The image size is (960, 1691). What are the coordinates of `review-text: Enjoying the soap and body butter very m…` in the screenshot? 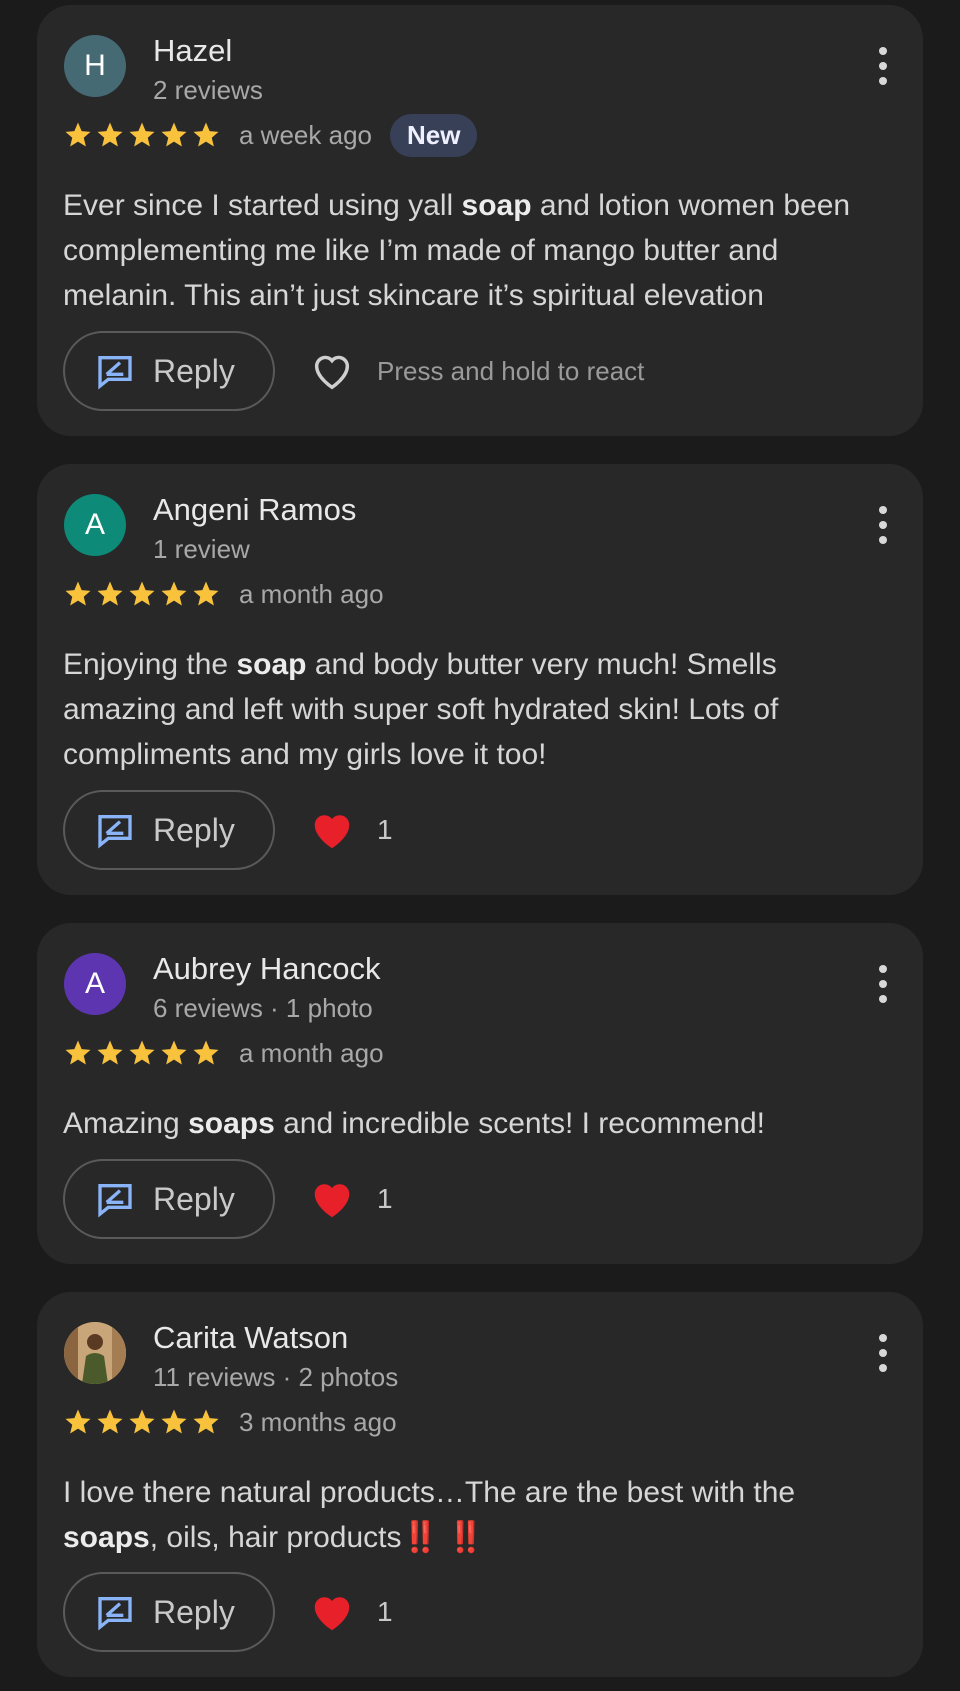 It's located at (421, 709).